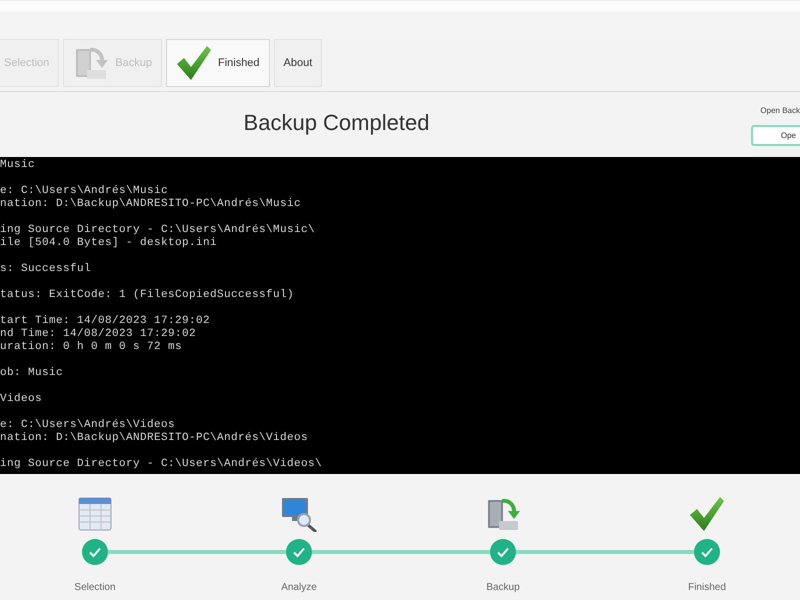 The height and width of the screenshot is (600, 800). I want to click on tab-label: About, so click(298, 63).